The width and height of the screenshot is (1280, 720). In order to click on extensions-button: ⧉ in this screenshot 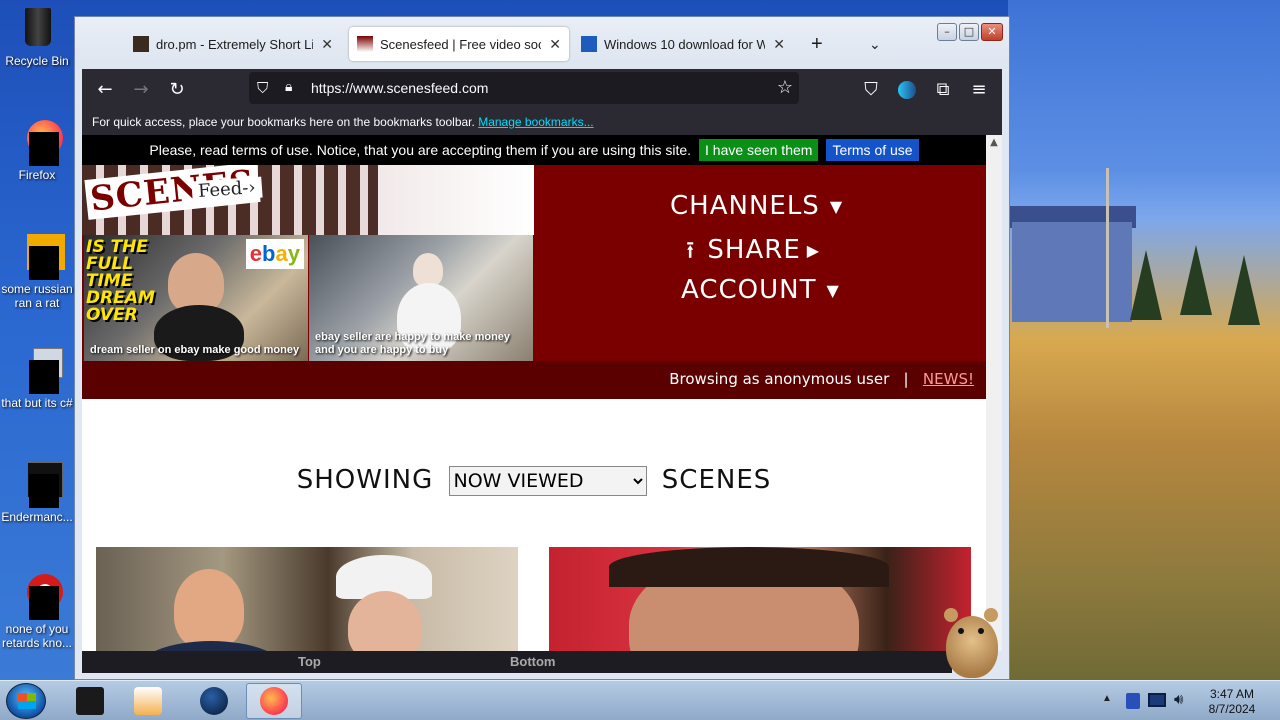, I will do `click(943, 90)`.